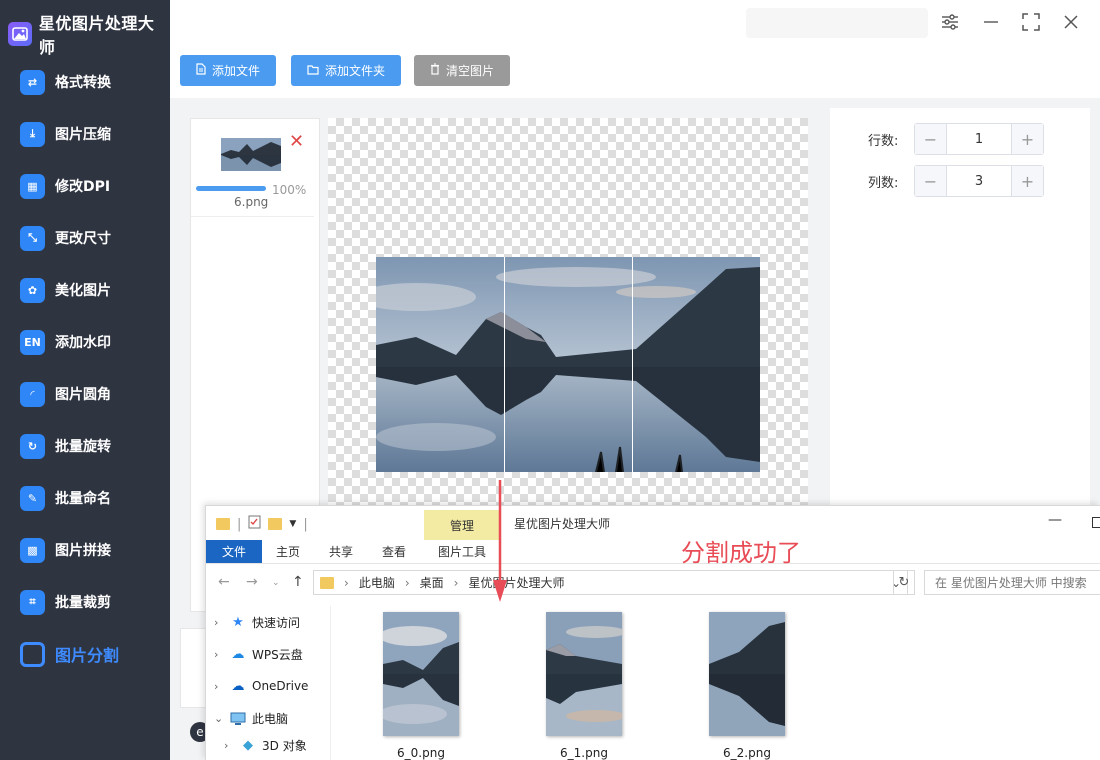  Describe the element at coordinates (931, 181) in the screenshot. I see `cols-decrement-button: −` at that location.